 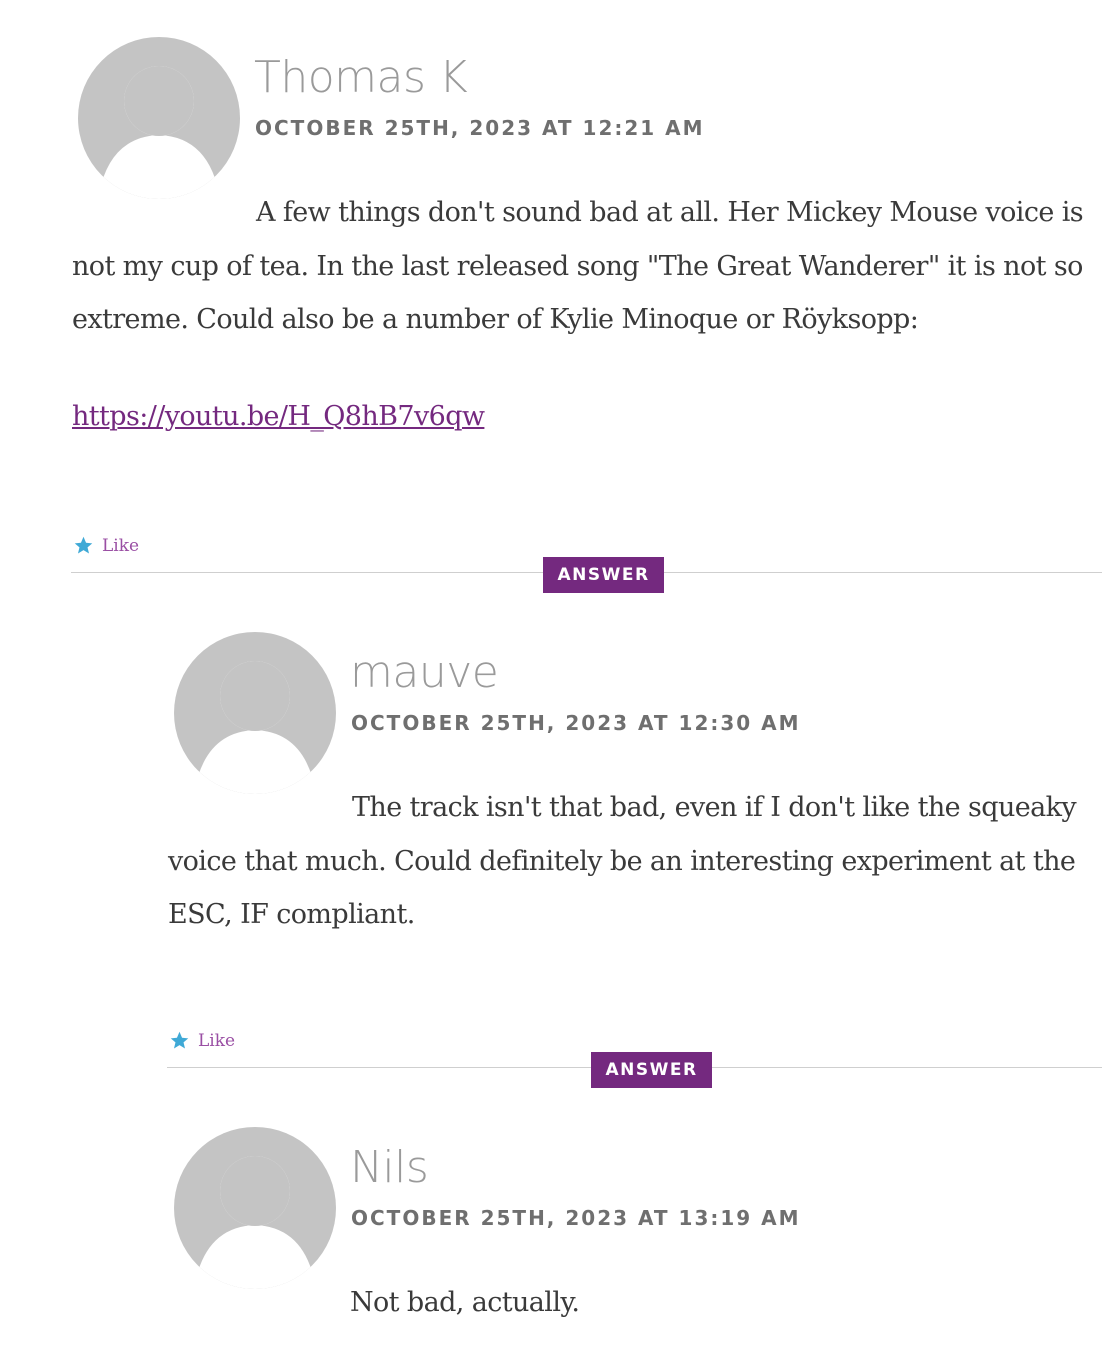 I want to click on comment-body: Not bad, actually., so click(x=726, y=1303).